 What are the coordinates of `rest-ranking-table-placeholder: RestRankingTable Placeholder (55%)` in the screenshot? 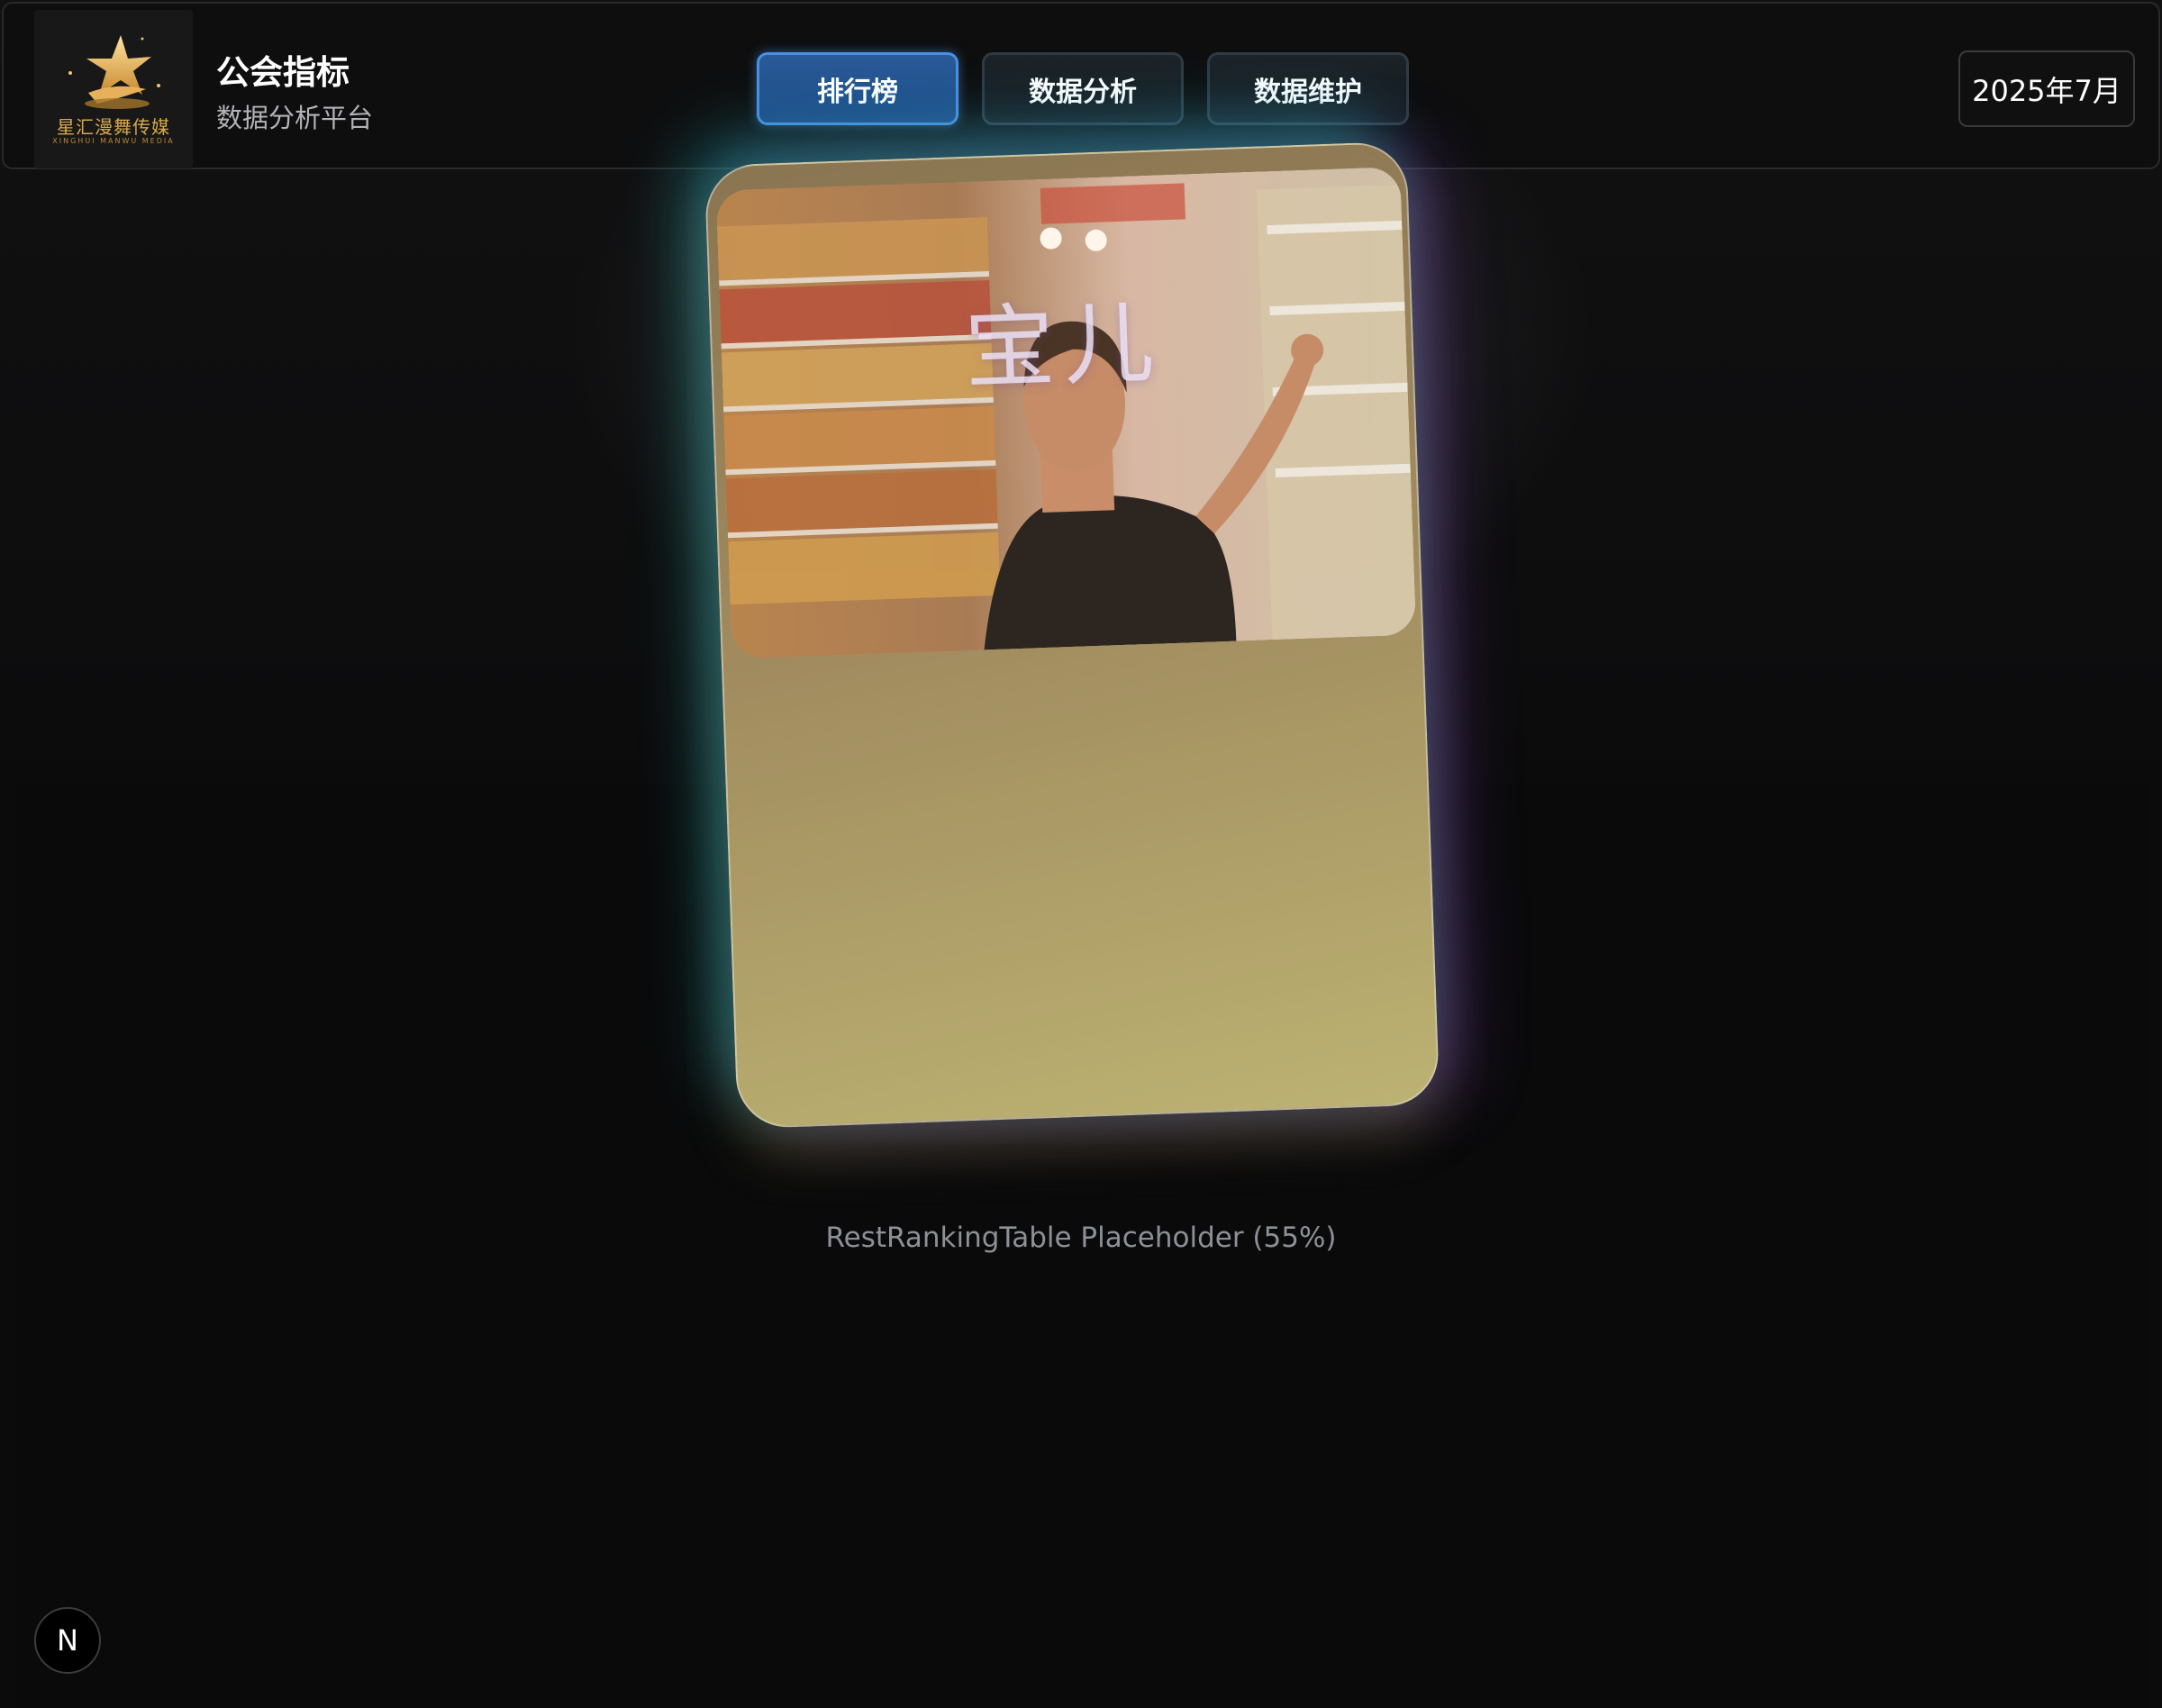 It's located at (1081, 1238).